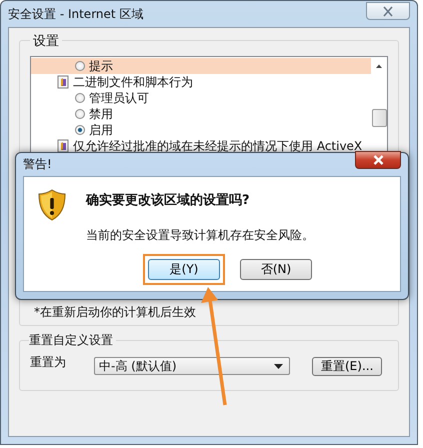  Describe the element at coordinates (48, 362) in the screenshot. I see `field-label: 重置为` at that location.